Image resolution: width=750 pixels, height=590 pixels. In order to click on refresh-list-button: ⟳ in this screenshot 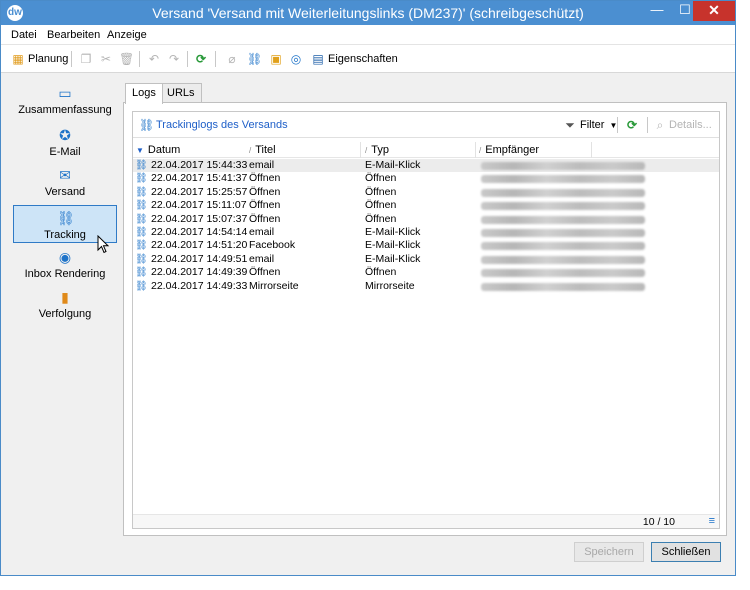, I will do `click(632, 125)`.